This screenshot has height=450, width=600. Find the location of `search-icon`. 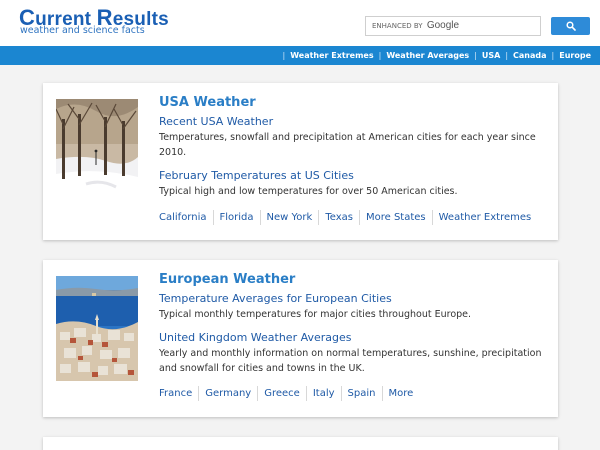

search-icon is located at coordinates (571, 26).